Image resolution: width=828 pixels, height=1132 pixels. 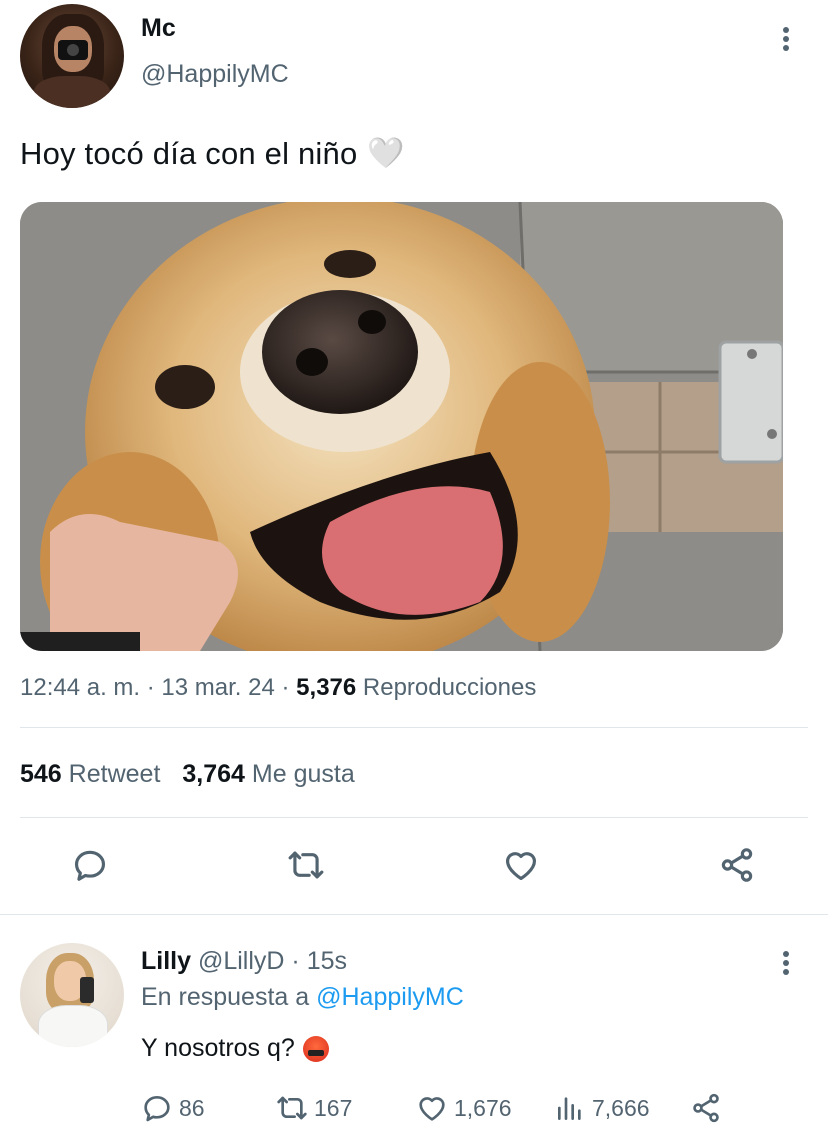 I want to click on retweets-label: Retweet, so click(x=114, y=774).